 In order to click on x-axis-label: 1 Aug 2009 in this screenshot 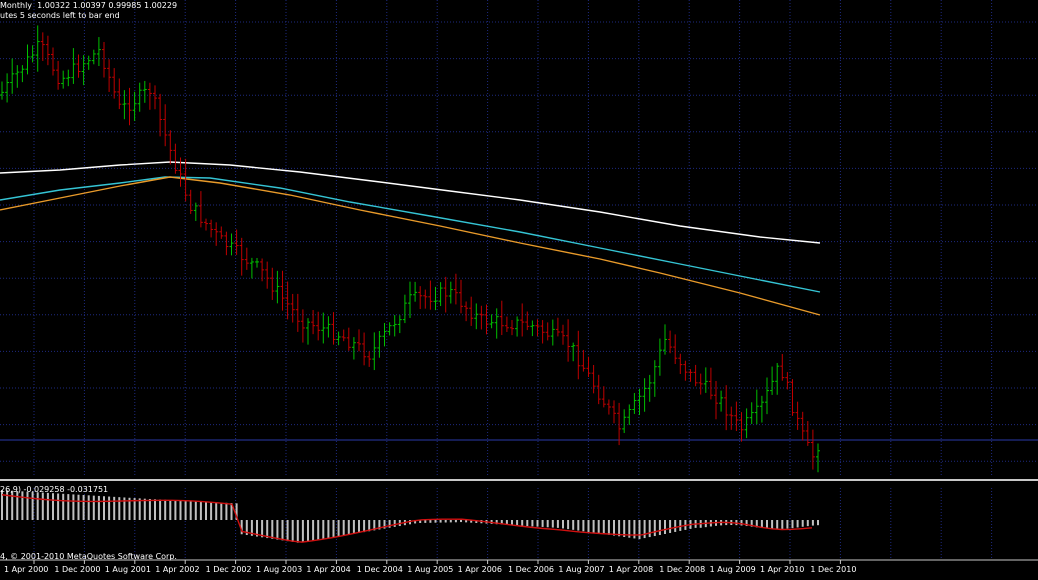, I will do `click(733, 569)`.